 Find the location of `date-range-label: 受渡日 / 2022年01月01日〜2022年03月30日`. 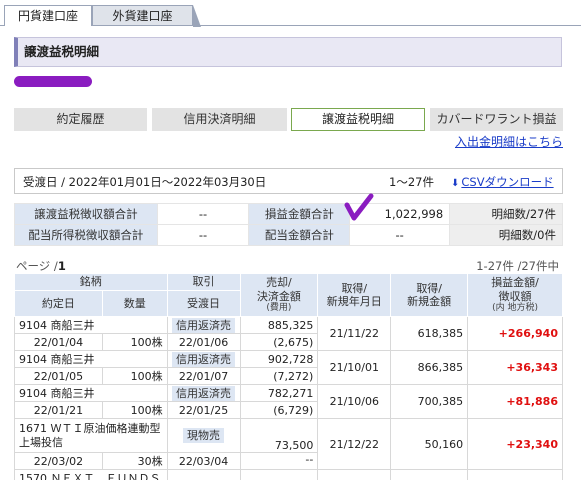

date-range-label: 受渡日 / 2022年01月01日〜2022年03月30日 is located at coordinates (145, 182).